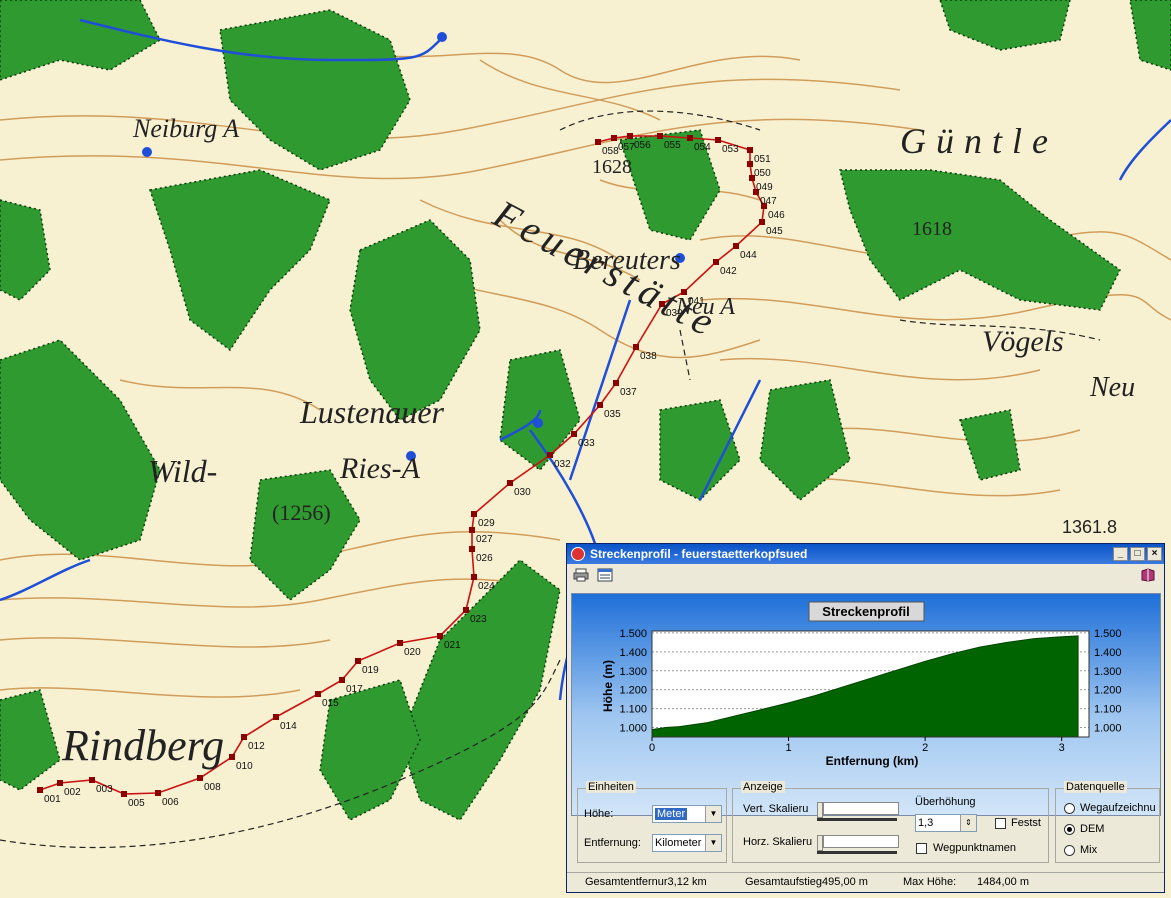 This screenshot has height=898, width=1171. Describe the element at coordinates (648, 356) in the screenshot. I see `waypoint-label: 038` at that location.